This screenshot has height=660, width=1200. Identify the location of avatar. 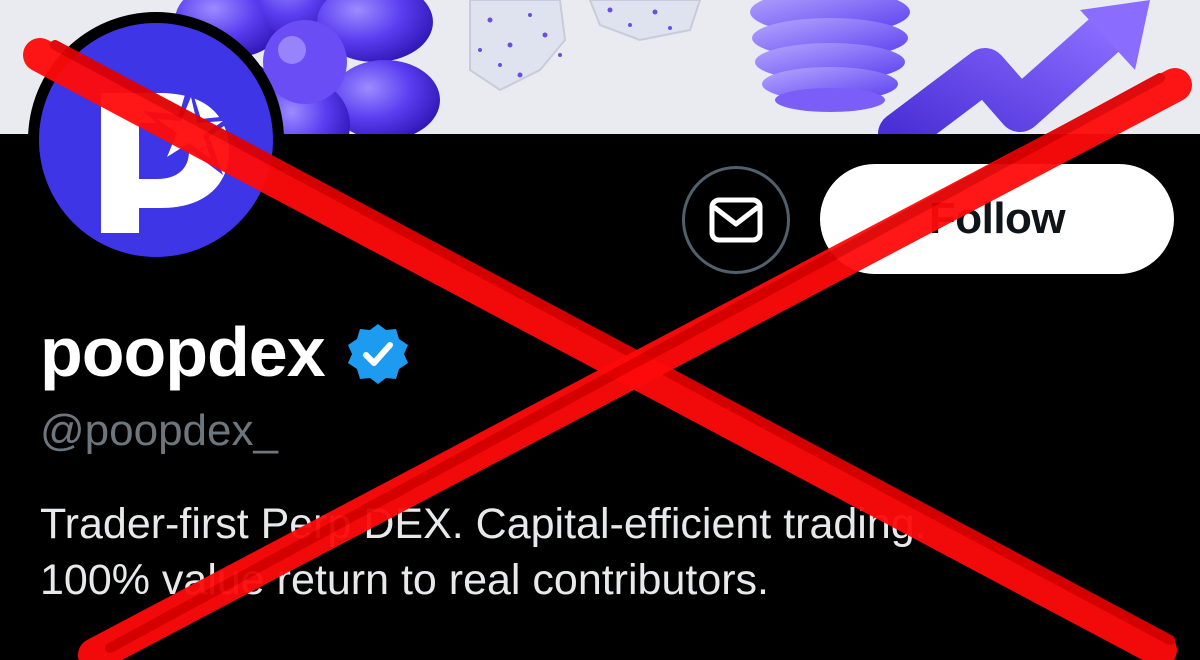
(156, 140).